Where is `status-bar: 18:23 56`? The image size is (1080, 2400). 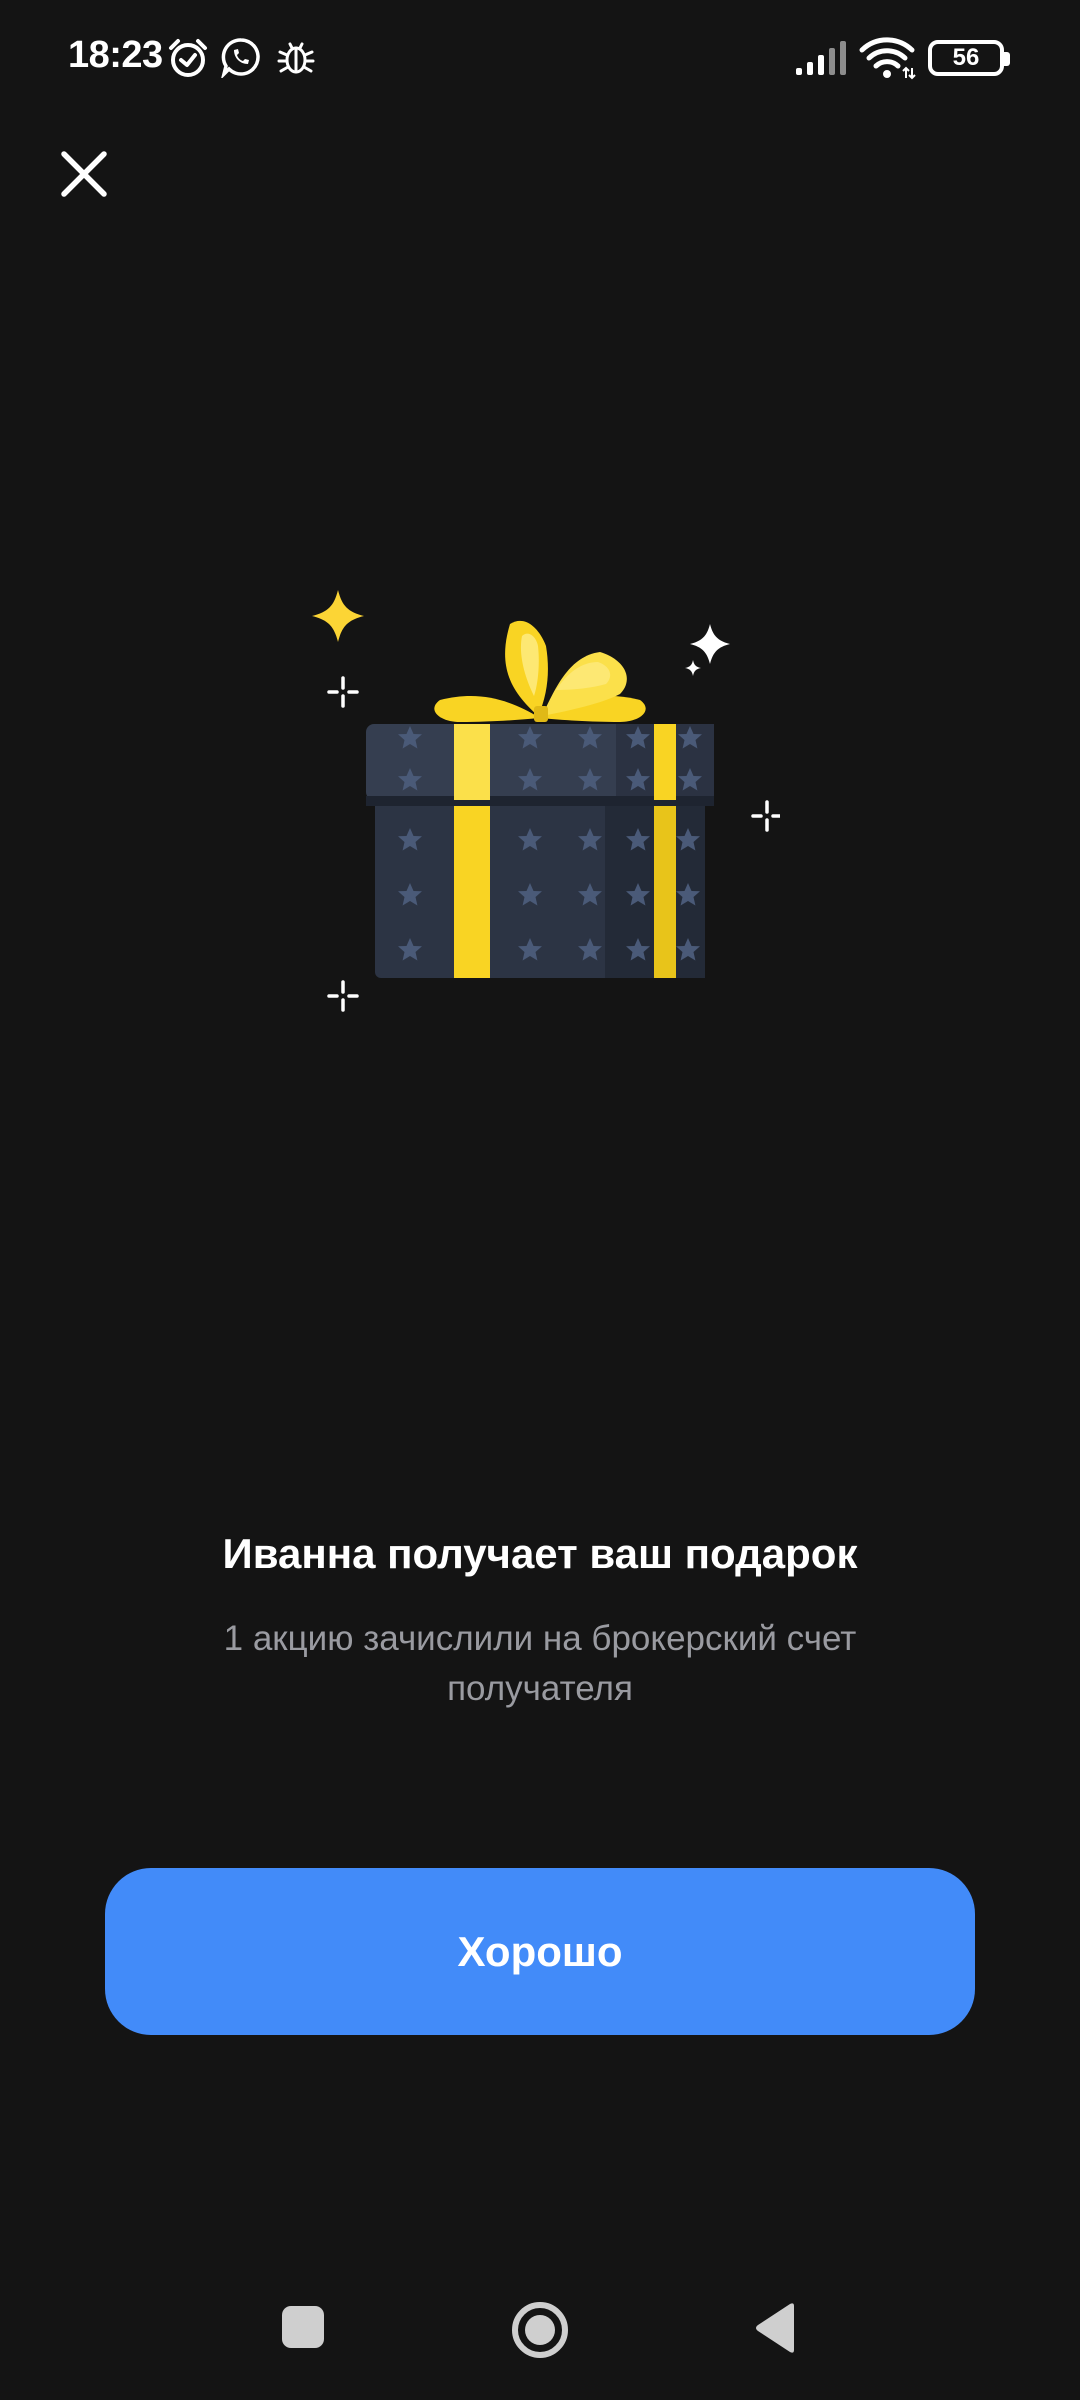 status-bar: 18:23 56 is located at coordinates (540, 58).